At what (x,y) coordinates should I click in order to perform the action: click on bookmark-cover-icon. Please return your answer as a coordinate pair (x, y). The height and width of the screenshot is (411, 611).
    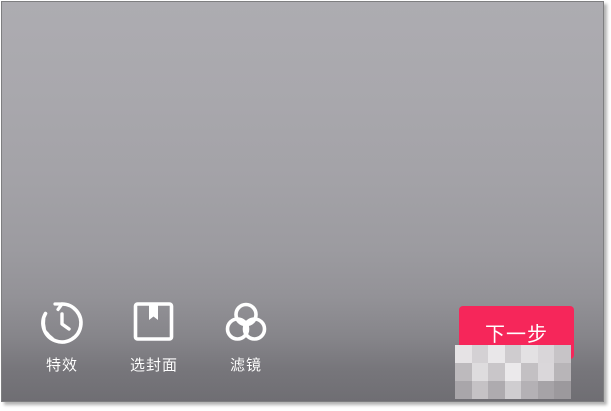
    Looking at the image, I should click on (153, 321).